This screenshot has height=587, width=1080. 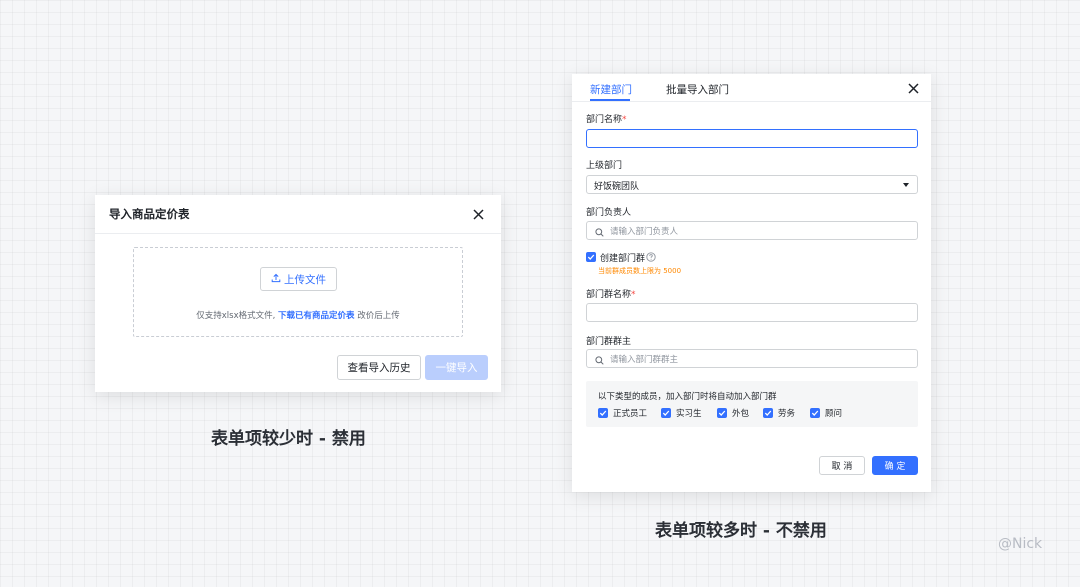 I want to click on group-name-label: 部门群名称*, so click(x=611, y=295).